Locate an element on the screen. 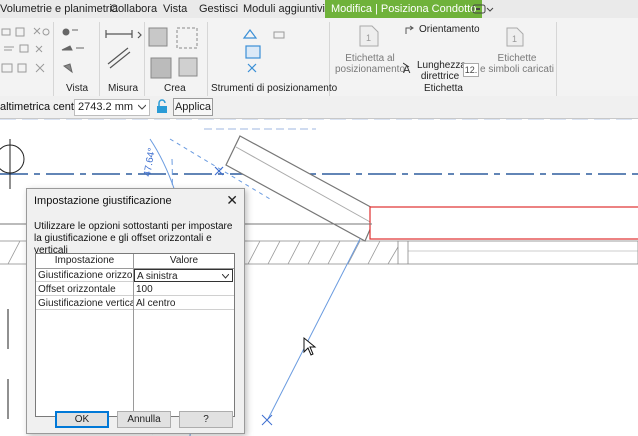 The image size is (638, 436). panel-label-placement-tools: Strumenti di posizionamento is located at coordinates (274, 88).